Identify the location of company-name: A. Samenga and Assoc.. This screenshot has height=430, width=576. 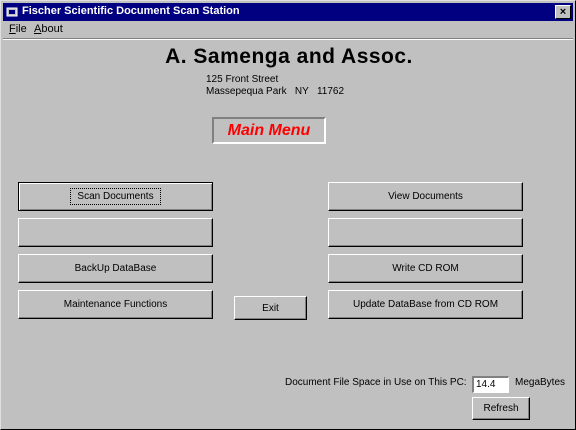
(289, 56).